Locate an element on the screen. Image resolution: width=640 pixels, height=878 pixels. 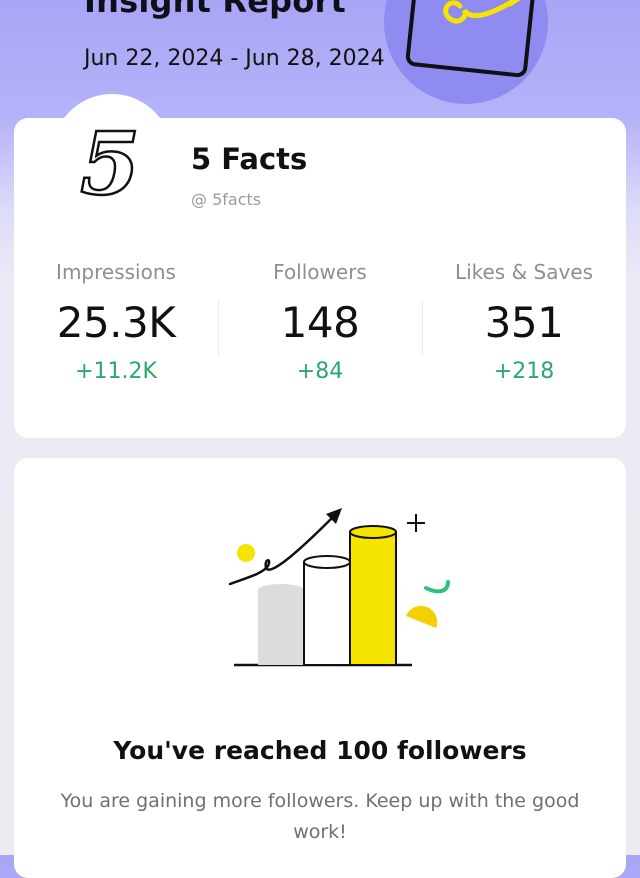
stat-label: Likes & Saves is located at coordinates (524, 272).